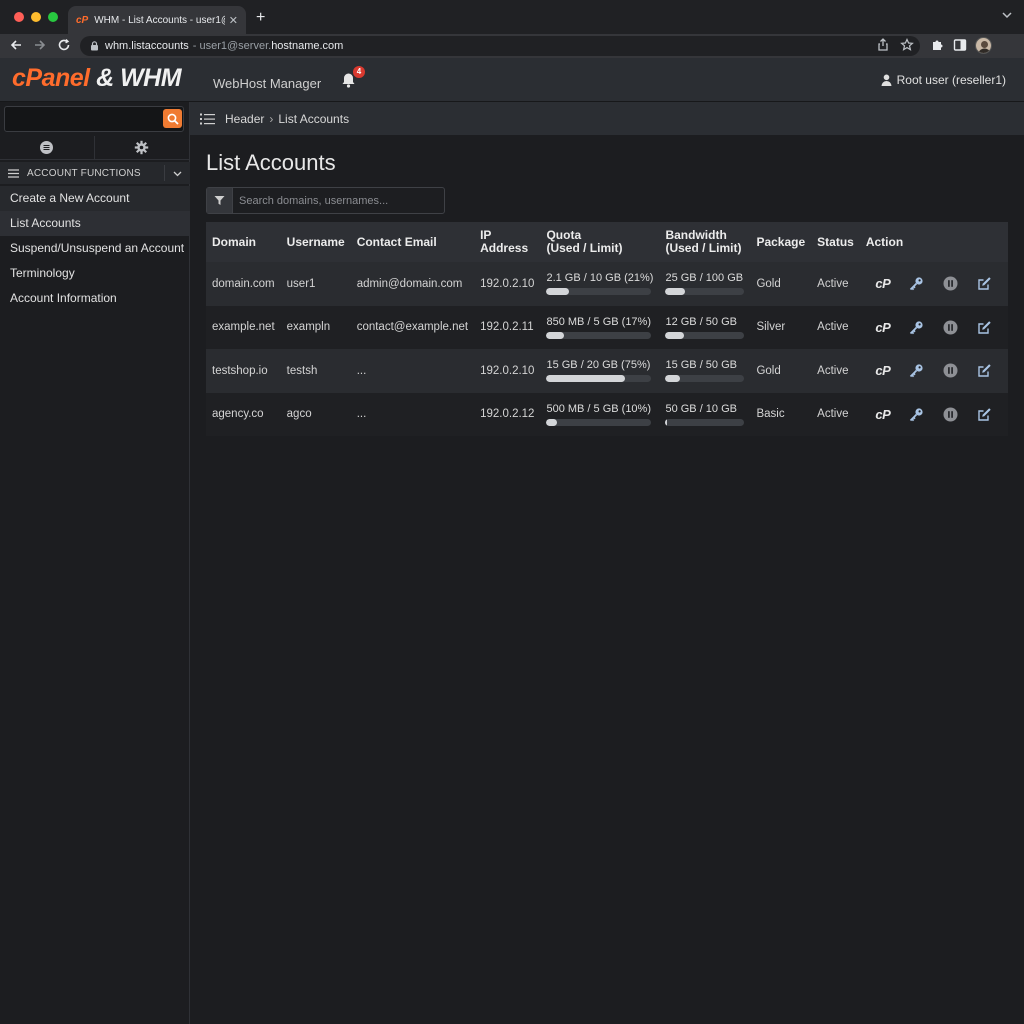  Describe the element at coordinates (701, 365) in the screenshot. I see `bandwidth-text: 15 GB / 50 GB` at that location.